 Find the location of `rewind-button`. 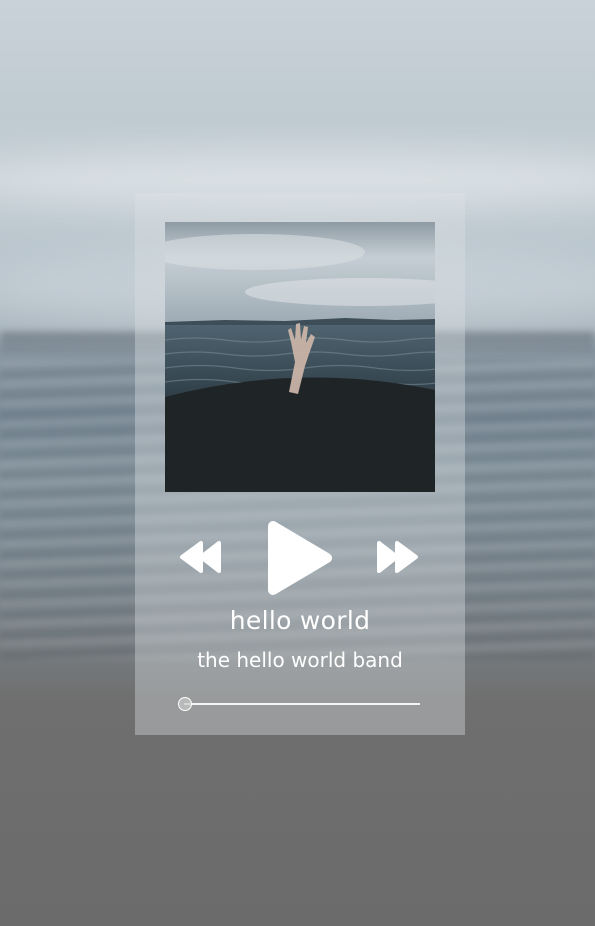

rewind-button is located at coordinates (201, 557).